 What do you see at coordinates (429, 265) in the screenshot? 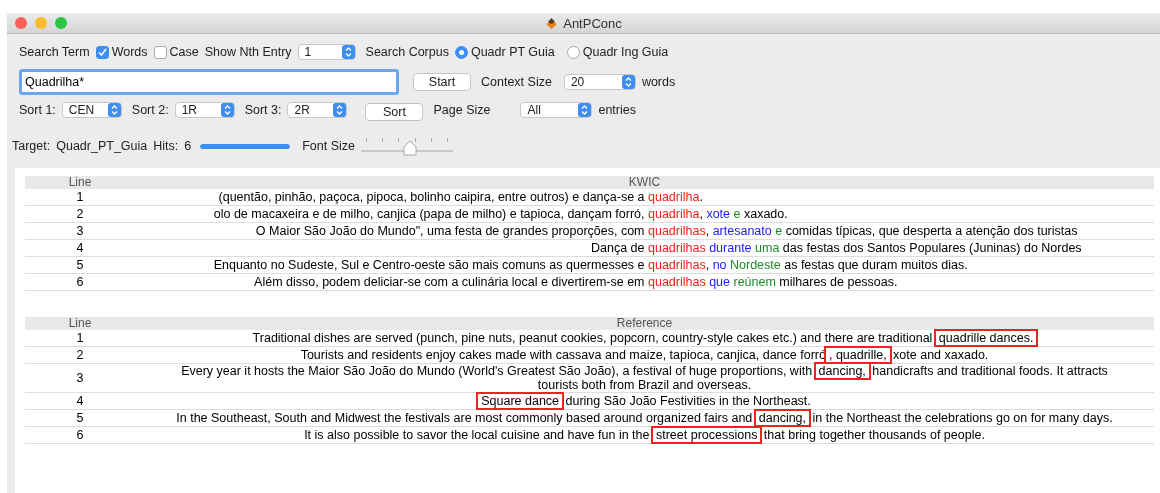
I see `left-context: Enquanto no Sudeste, Sul e Centro-oeste são mais comuns as quermesses e` at bounding box center [429, 265].